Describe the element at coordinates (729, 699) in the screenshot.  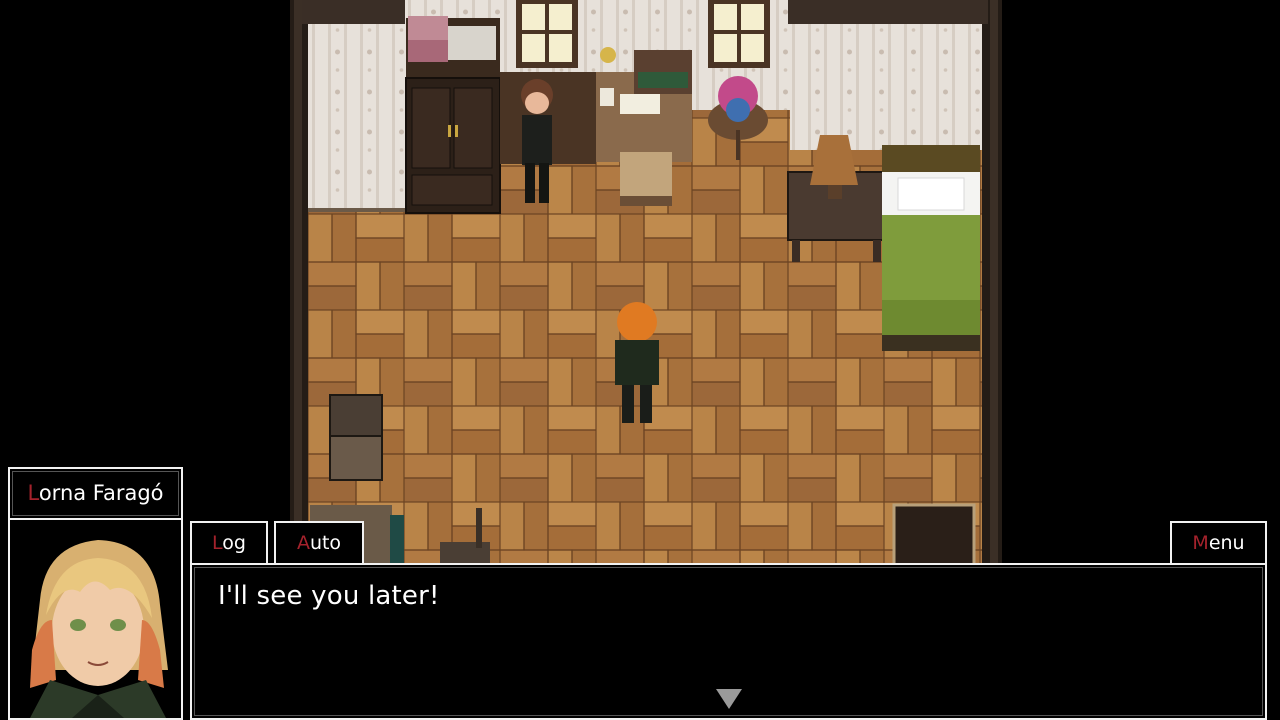
I see `triangle-down-icon` at that location.